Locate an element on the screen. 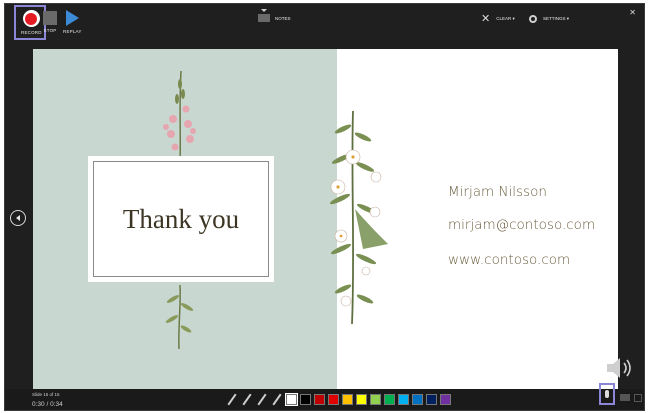  record-label: RECORD is located at coordinates (31, 32).